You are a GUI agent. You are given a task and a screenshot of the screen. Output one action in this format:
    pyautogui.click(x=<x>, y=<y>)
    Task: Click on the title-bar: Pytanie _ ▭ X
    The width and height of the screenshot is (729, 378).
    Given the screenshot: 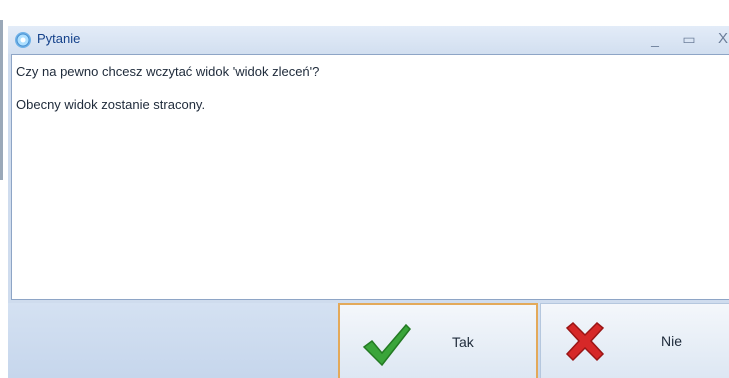 What is the action you would take?
    pyautogui.click(x=368, y=40)
    